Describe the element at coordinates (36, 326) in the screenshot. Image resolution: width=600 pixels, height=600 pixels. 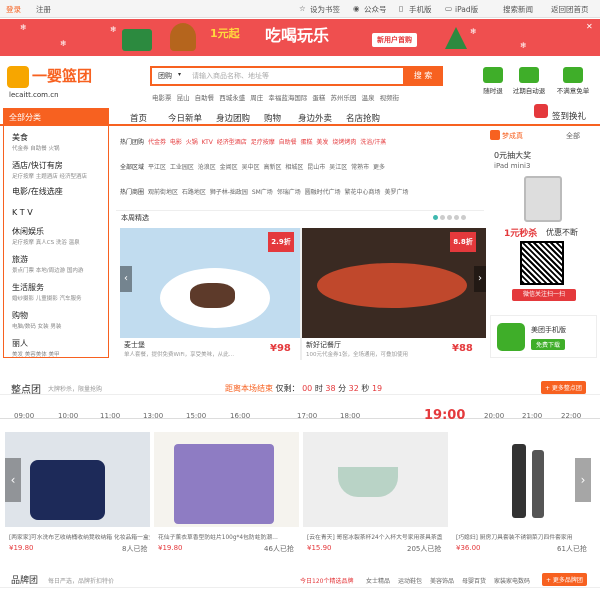
I see `category-sub: 电脑/数码 女装 男装` at that location.